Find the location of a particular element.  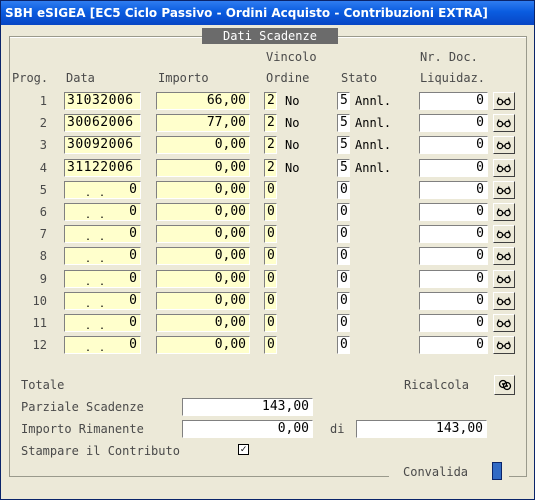

importo-field: 66,00 is located at coordinates (203, 101).